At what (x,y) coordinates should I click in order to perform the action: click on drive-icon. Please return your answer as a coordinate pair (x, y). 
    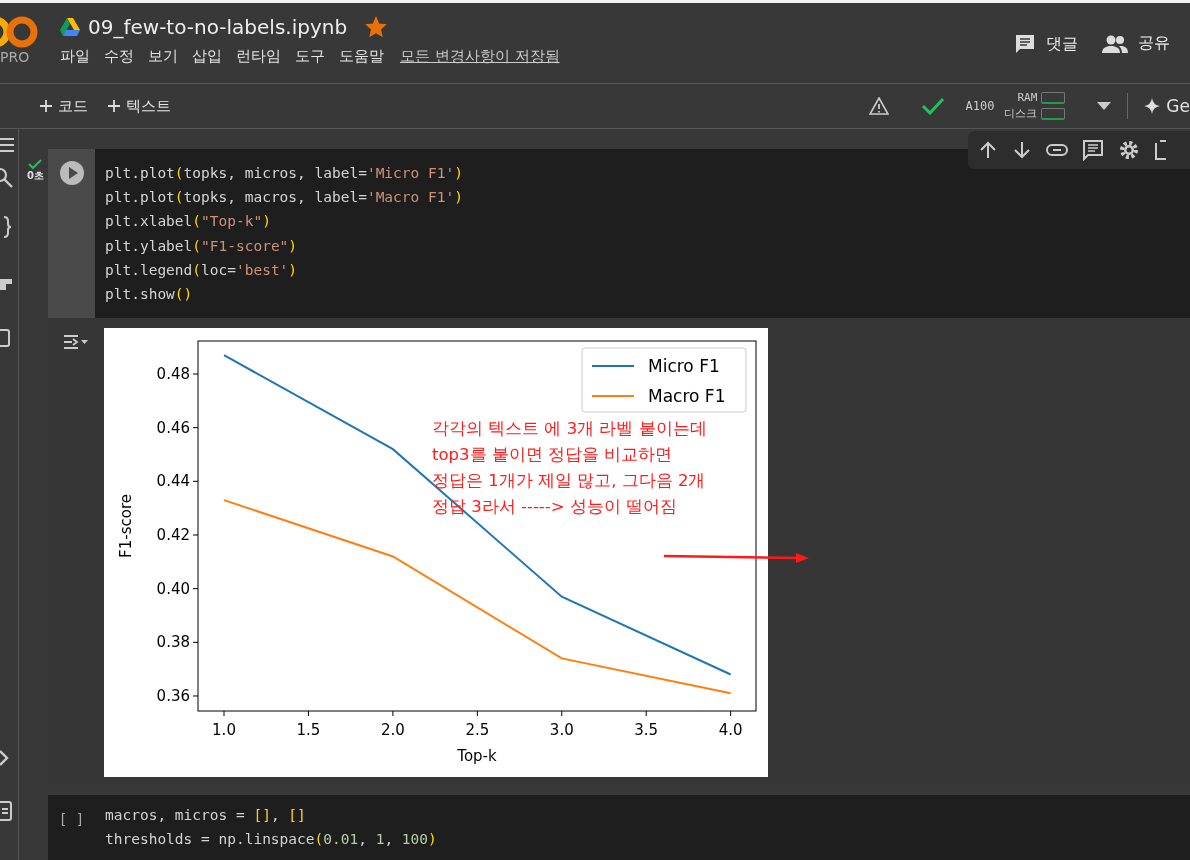
    Looking at the image, I should click on (70, 27).